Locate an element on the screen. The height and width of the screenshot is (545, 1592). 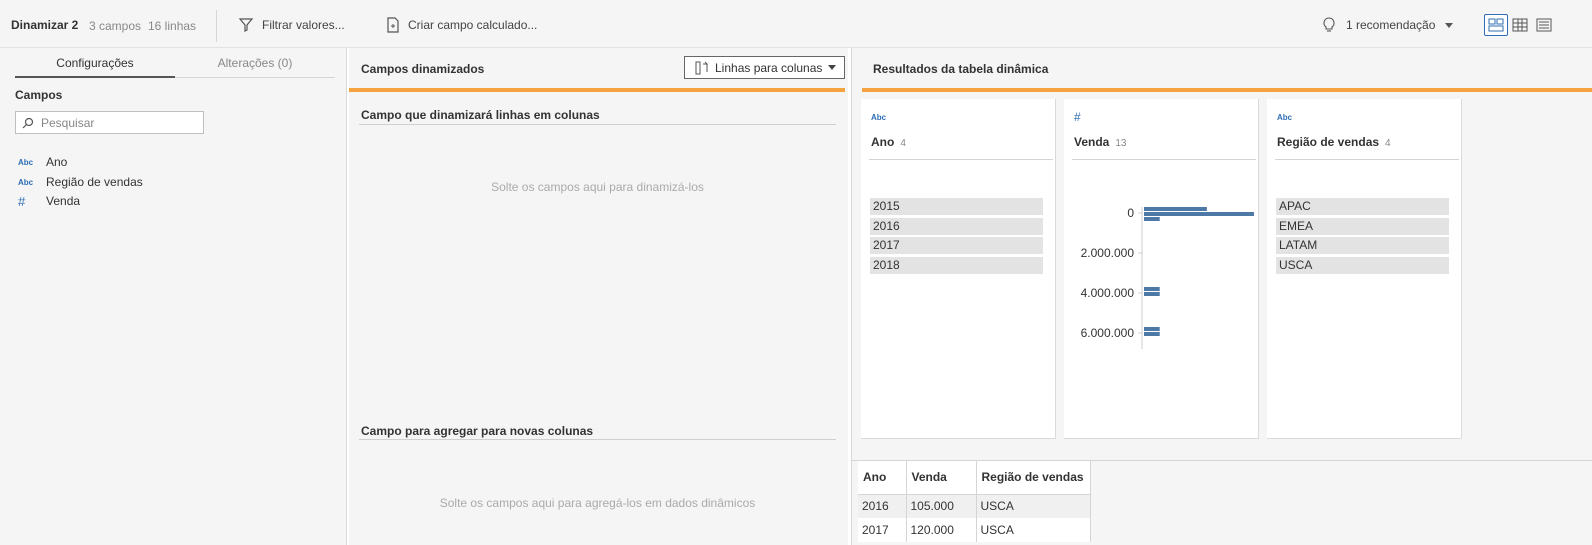
histogram-tick-label: 2.000.000 is located at coordinates (1108, 253).